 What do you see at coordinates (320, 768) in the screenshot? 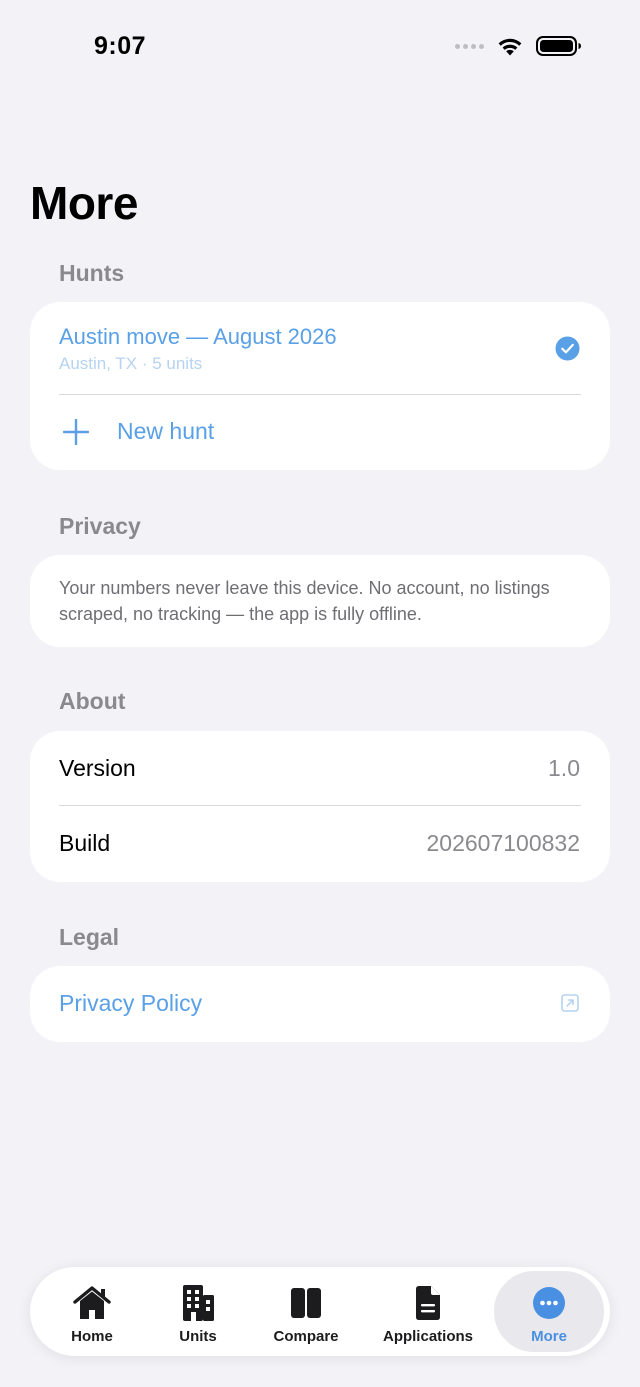
I see `version-row: Version 1.0` at bounding box center [320, 768].